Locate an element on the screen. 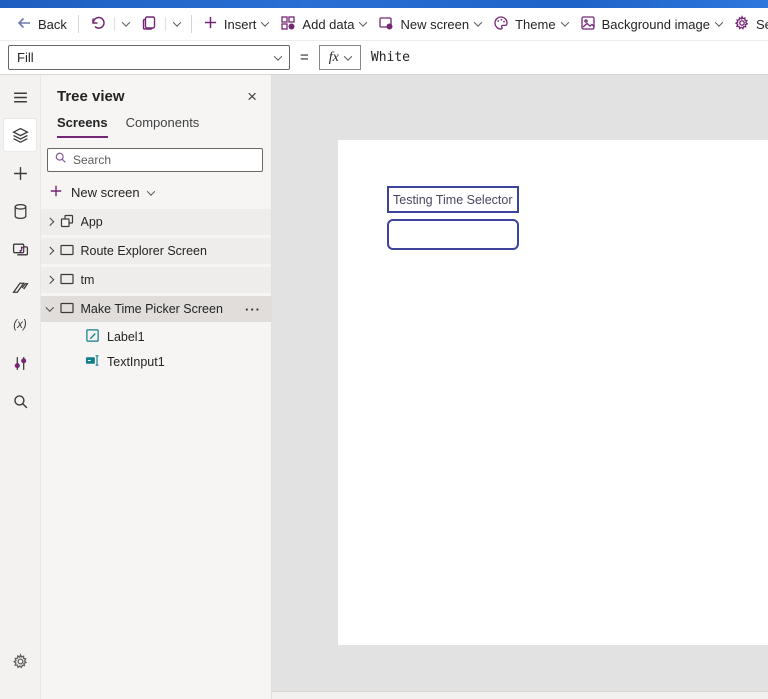 This screenshot has width=768, height=699. data-icon is located at coordinates (20, 211).